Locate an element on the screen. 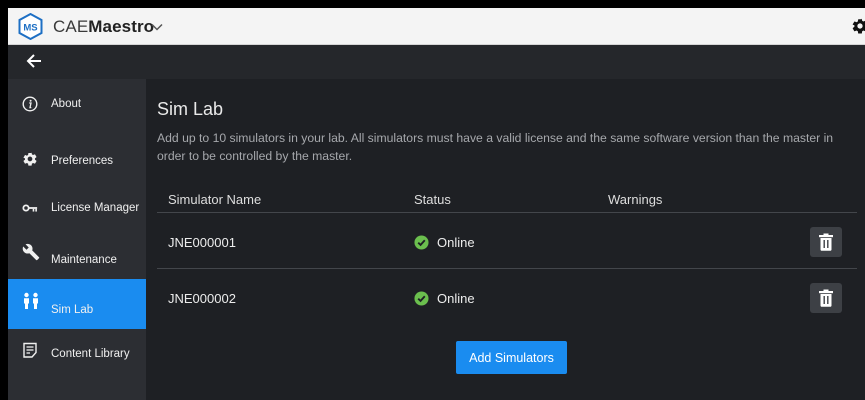 This screenshot has height=400, width=865. chevron-down-icon is located at coordinates (157, 27).